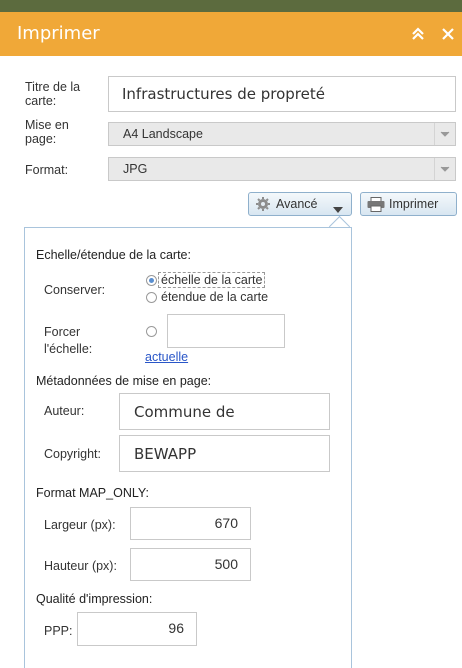  I want to click on keep-extent-label: étendue de la carte, so click(215, 297).